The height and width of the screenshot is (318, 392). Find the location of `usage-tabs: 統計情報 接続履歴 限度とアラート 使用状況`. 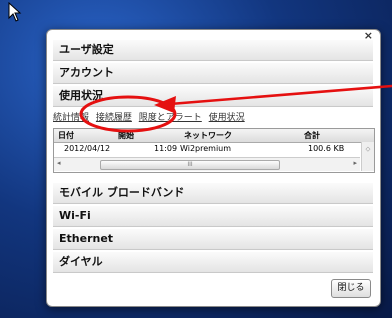

usage-tabs: 統計情報 接続履歴 限度とアラート 使用状況 is located at coordinates (151, 116).